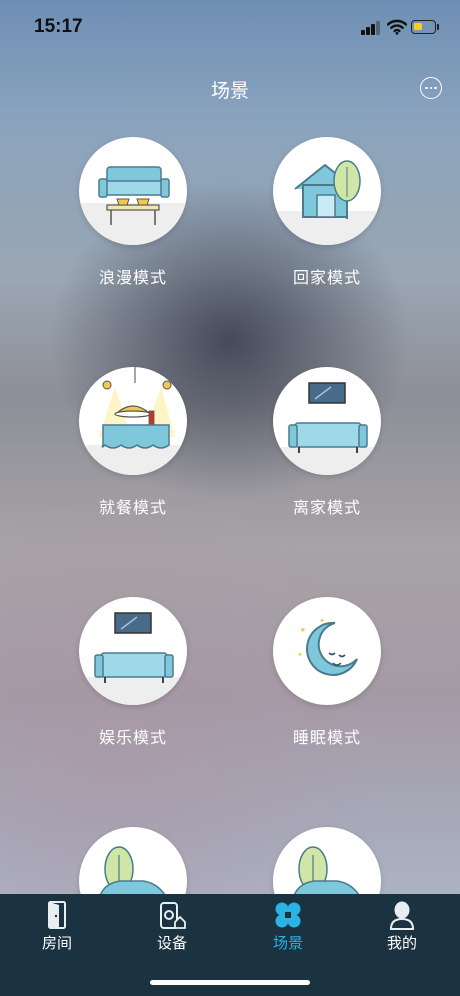 The height and width of the screenshot is (996, 460). I want to click on scene-dining: 就餐模式, so click(133, 442).